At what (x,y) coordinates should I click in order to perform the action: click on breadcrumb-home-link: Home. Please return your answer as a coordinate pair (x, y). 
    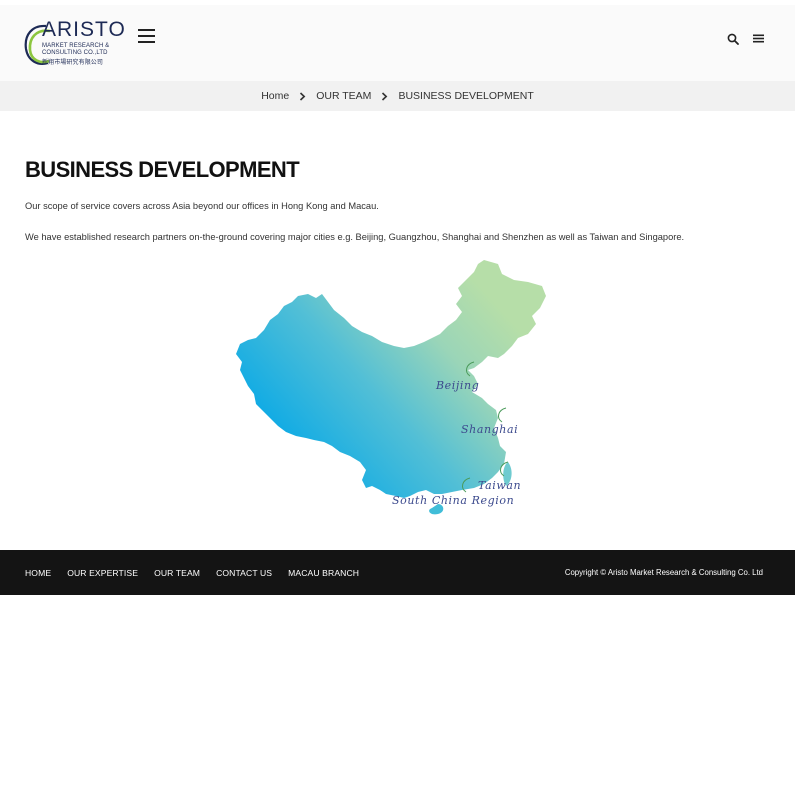
    Looking at the image, I should click on (275, 96).